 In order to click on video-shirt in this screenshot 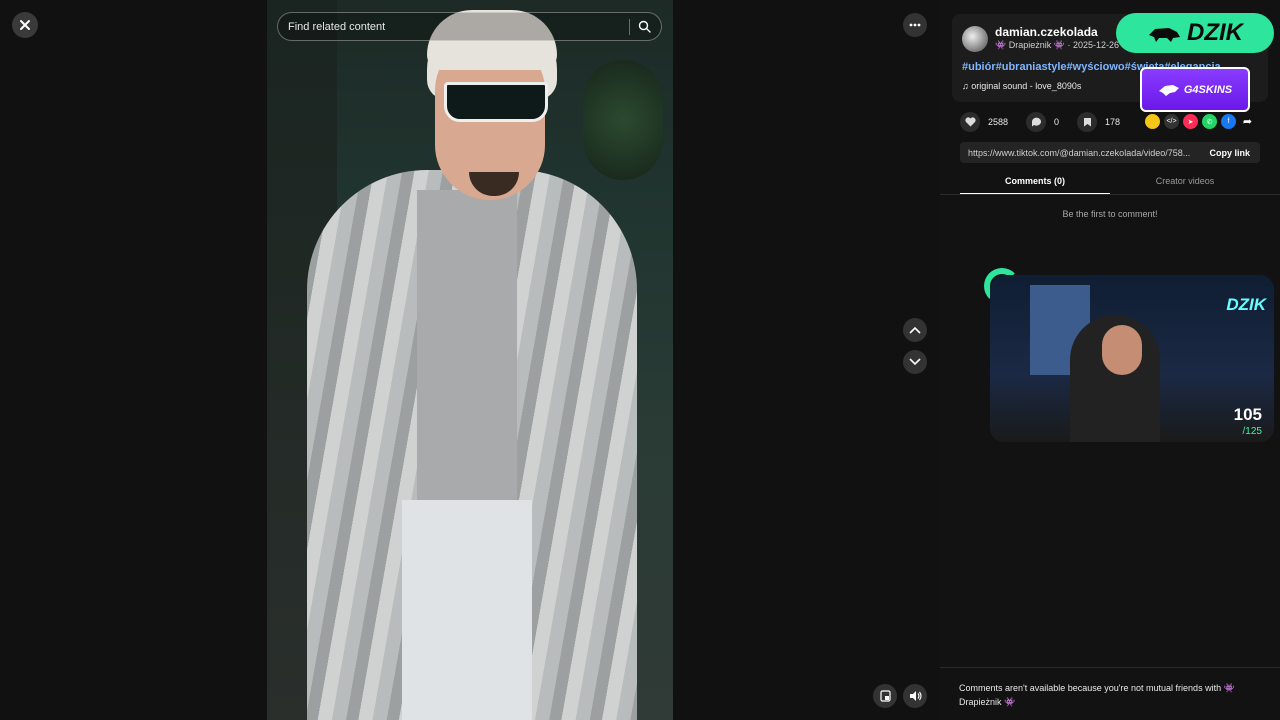, I will do `click(467, 355)`.